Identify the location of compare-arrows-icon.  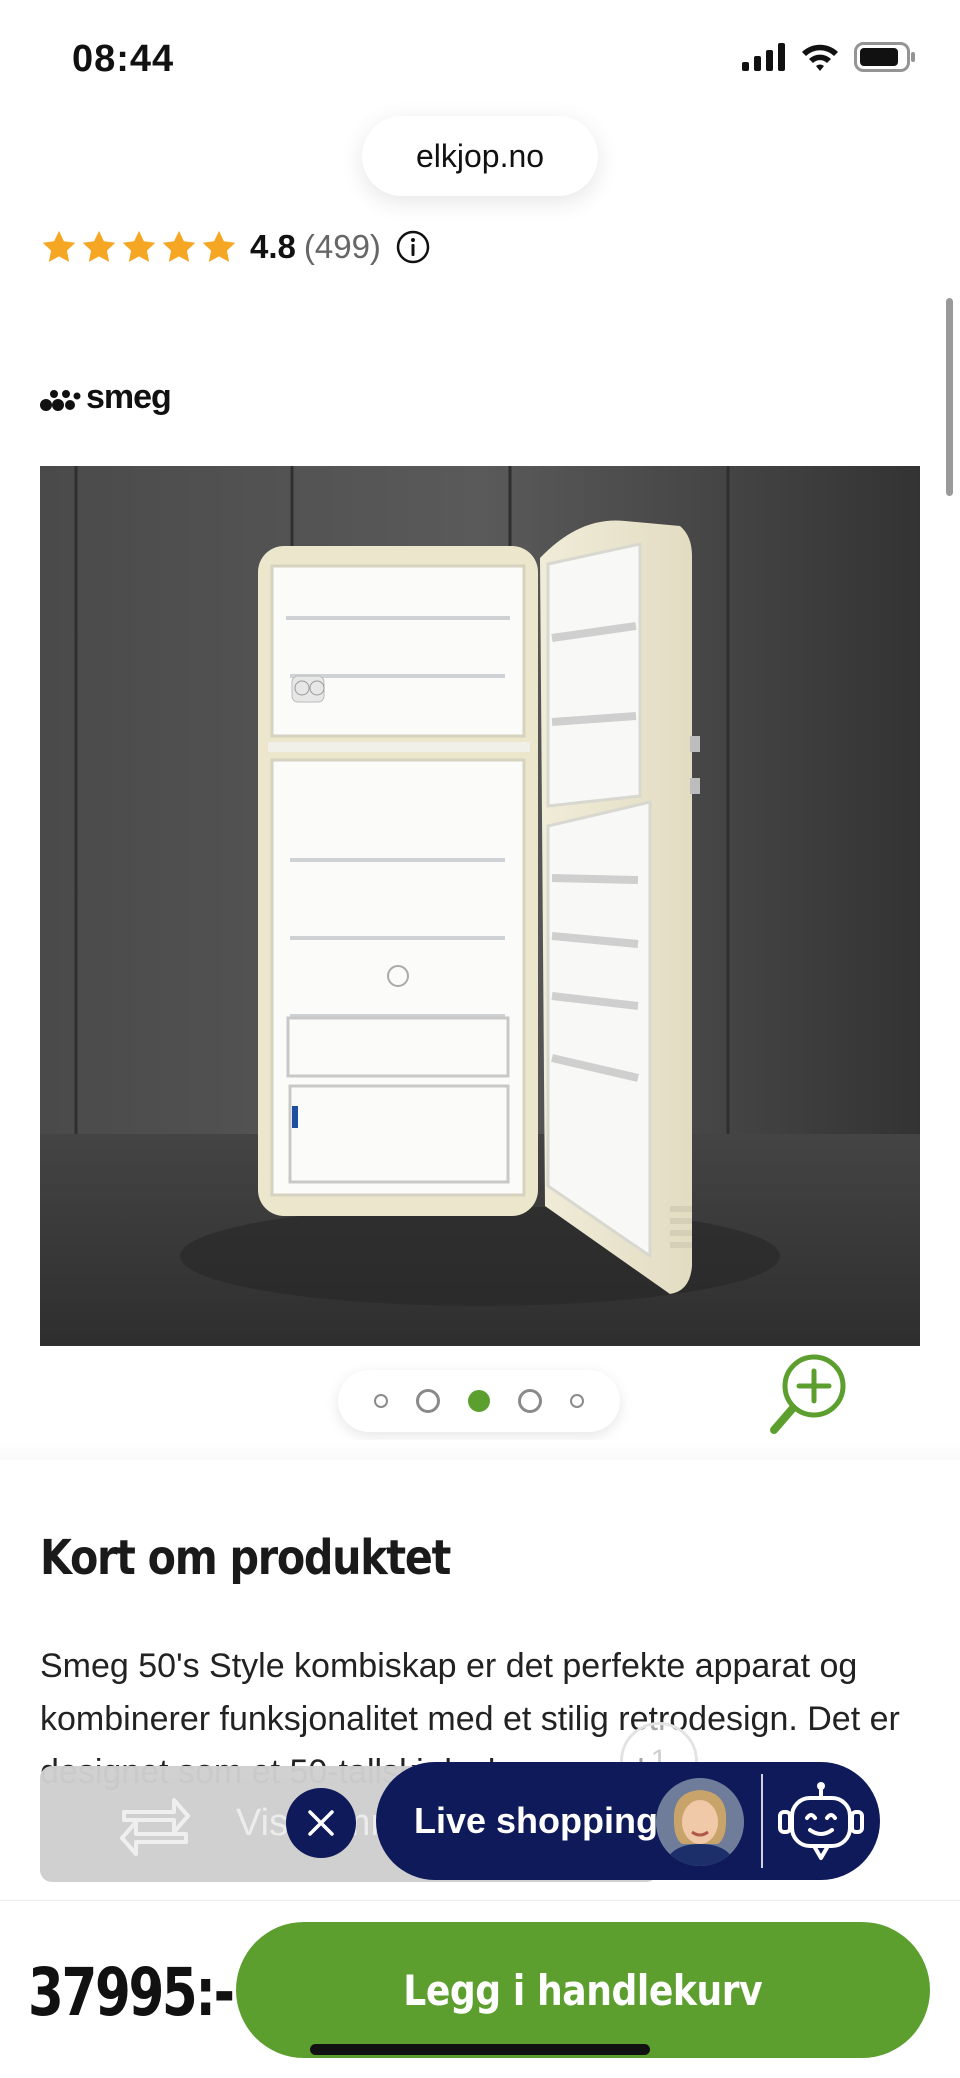
(155, 1827).